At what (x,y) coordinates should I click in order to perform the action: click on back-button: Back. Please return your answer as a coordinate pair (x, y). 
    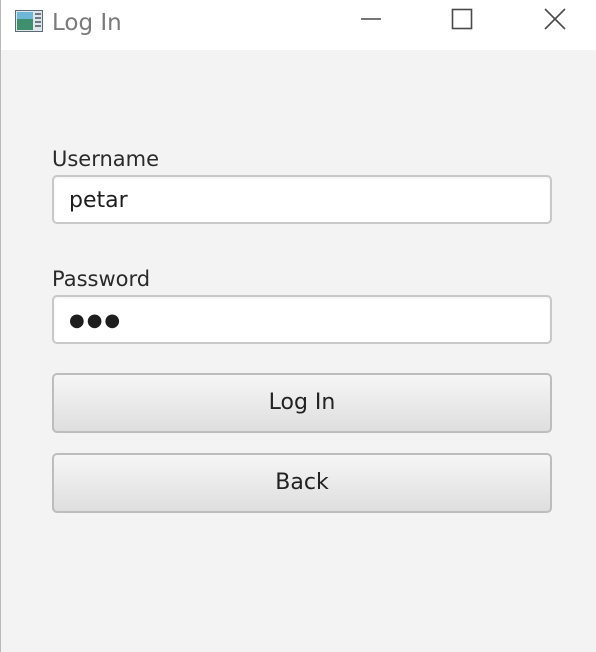
    Looking at the image, I should click on (302, 483).